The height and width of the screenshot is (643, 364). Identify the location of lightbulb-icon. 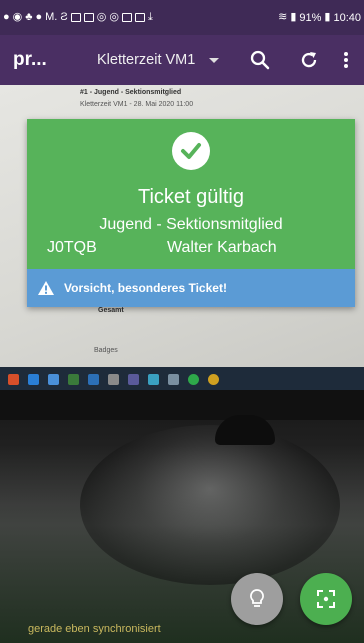
(257, 598).